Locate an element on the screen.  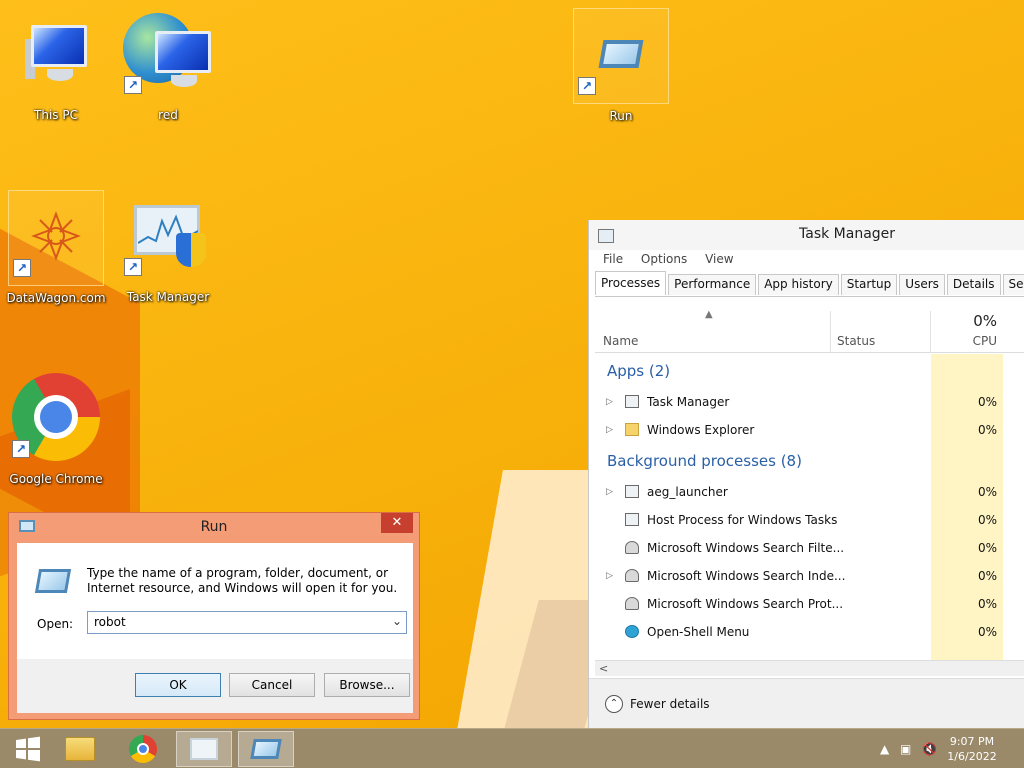
desktop-icon-task-manager: ↗ Task Manager is located at coordinates (168, 247).